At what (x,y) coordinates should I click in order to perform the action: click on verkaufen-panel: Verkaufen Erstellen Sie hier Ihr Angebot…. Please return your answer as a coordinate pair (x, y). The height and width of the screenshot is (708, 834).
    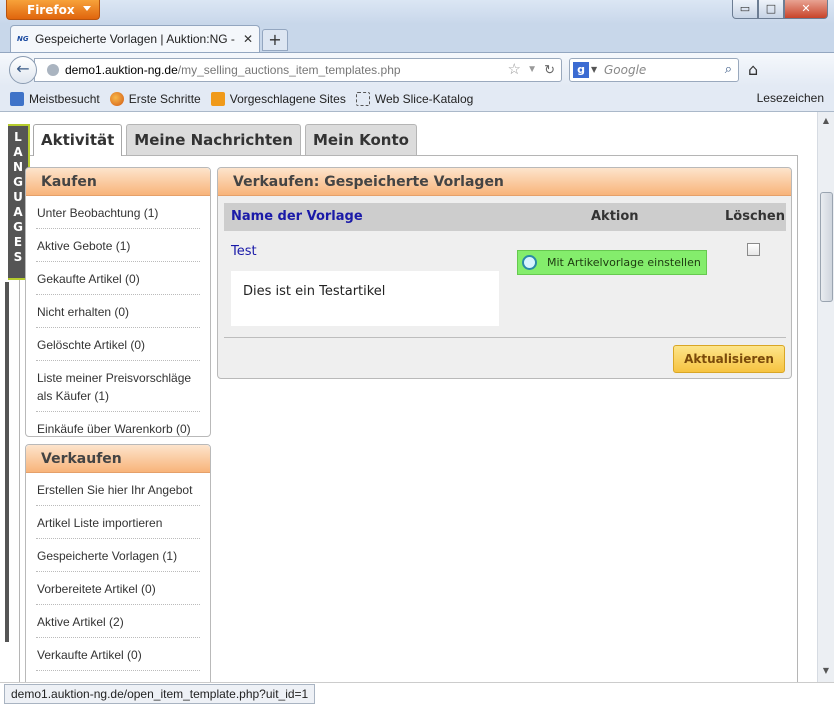
    Looking at the image, I should click on (118, 574).